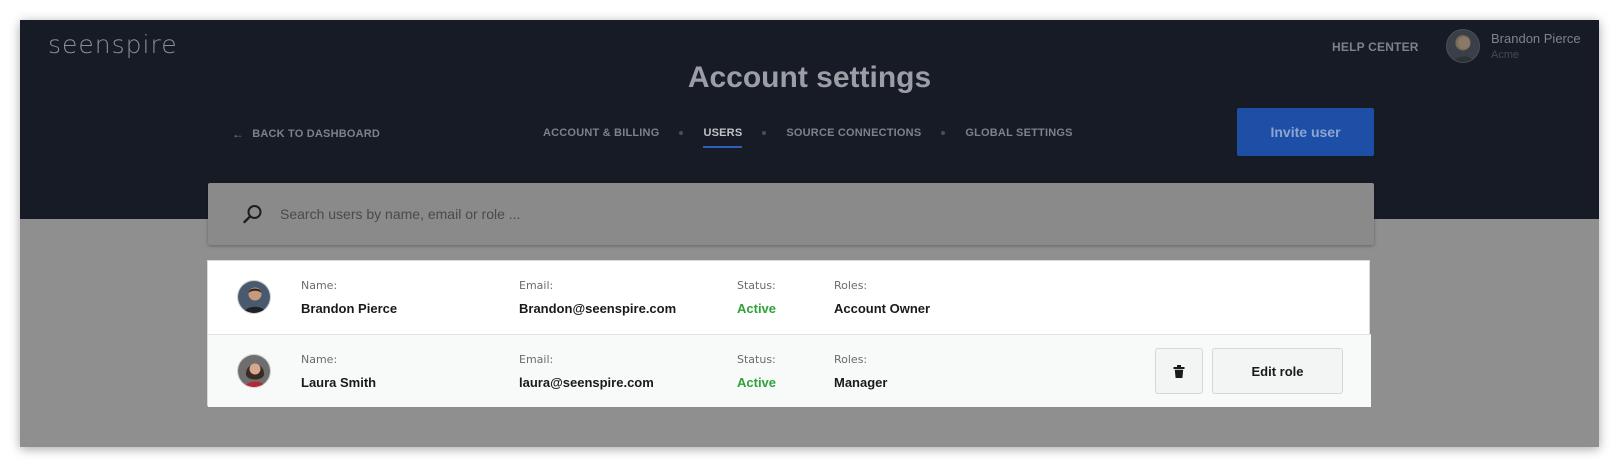 This screenshot has height=467, width=1619. I want to click on user-role-field: Roles: Account Owner, so click(882, 297).